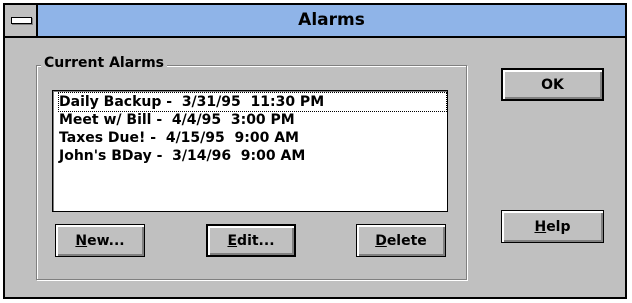 The height and width of the screenshot is (303, 632). Describe the element at coordinates (177, 120) in the screenshot. I see `alarm-list-item: Meet w/ Bill - 4/4/95 3:00 PM` at that location.